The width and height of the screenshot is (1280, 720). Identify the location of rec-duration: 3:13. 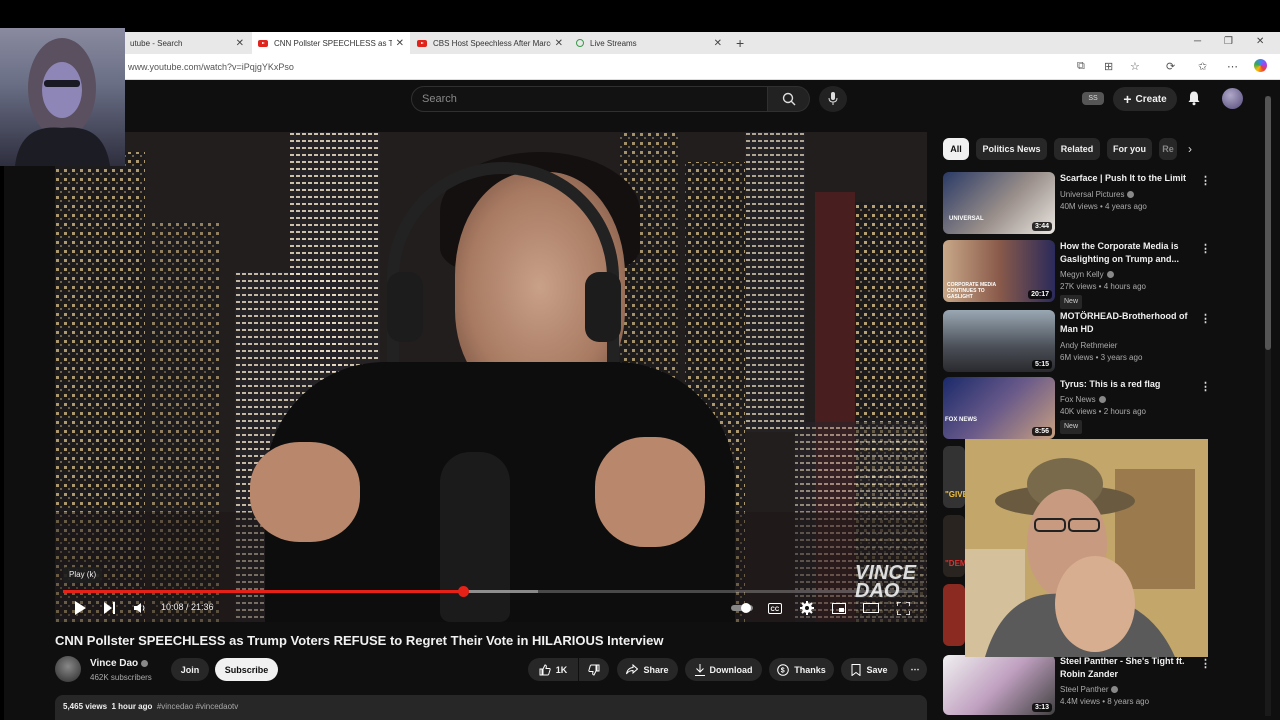
(1041, 707).